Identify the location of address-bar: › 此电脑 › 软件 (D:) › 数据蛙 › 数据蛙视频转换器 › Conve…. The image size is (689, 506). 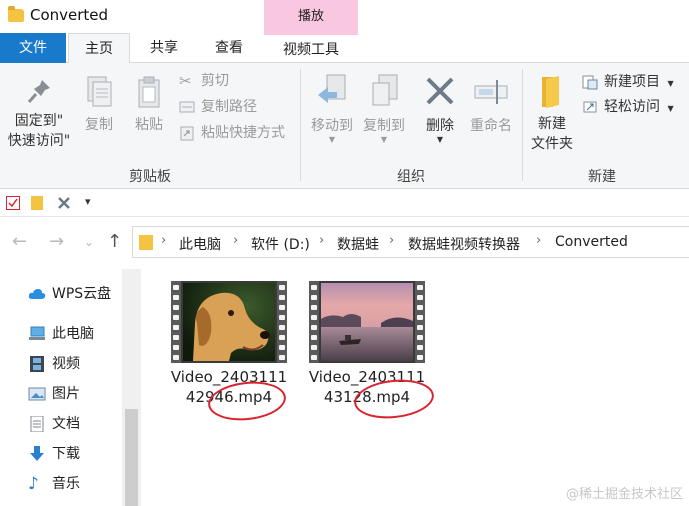
(410, 242).